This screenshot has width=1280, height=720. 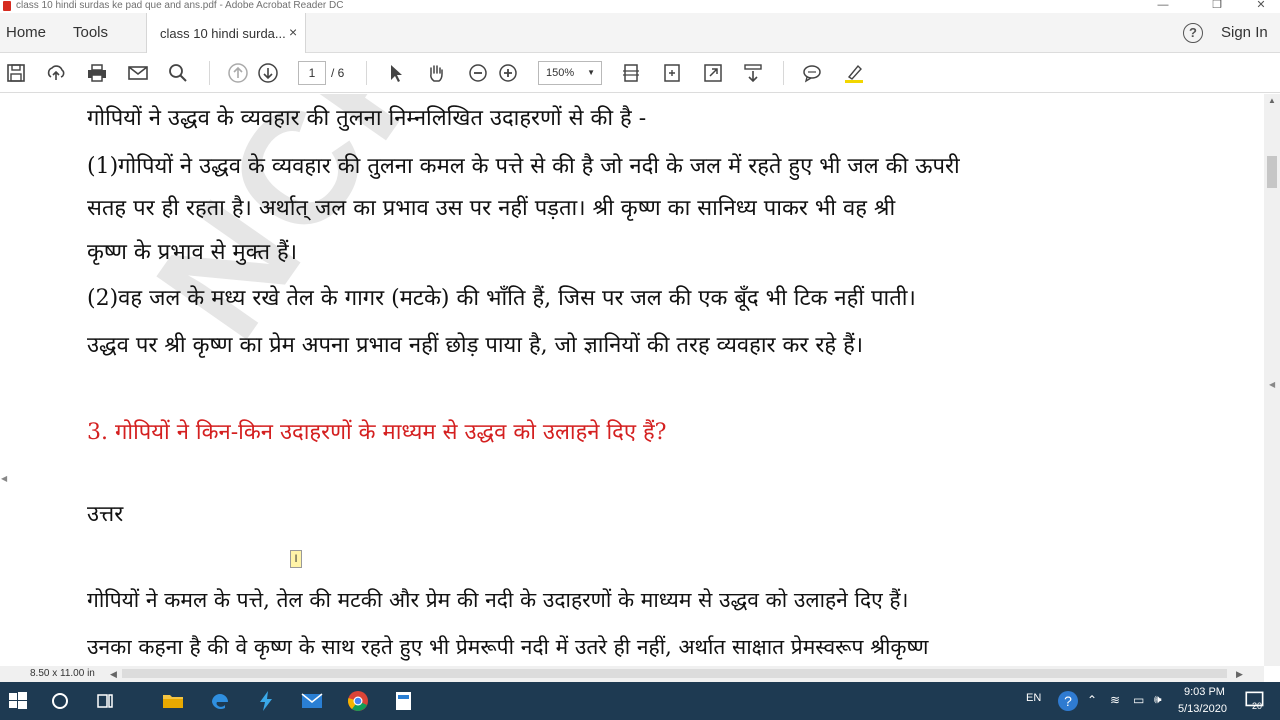 What do you see at coordinates (672, 73) in the screenshot?
I see `full-screen-icon` at bounding box center [672, 73].